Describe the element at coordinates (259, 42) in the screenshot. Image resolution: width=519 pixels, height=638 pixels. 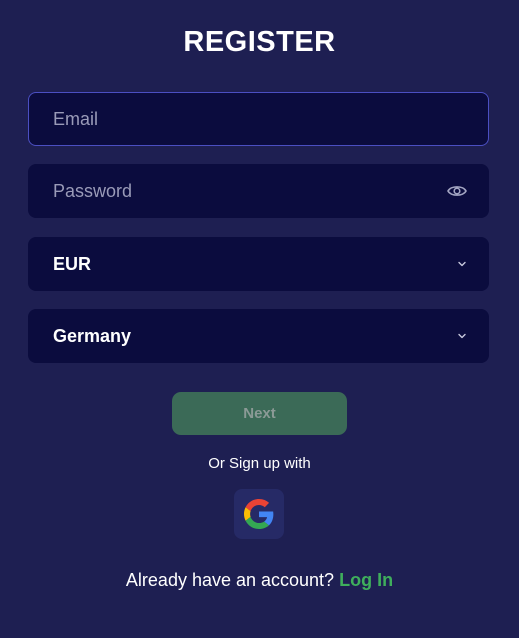
I see `page-title: REGISTER` at that location.